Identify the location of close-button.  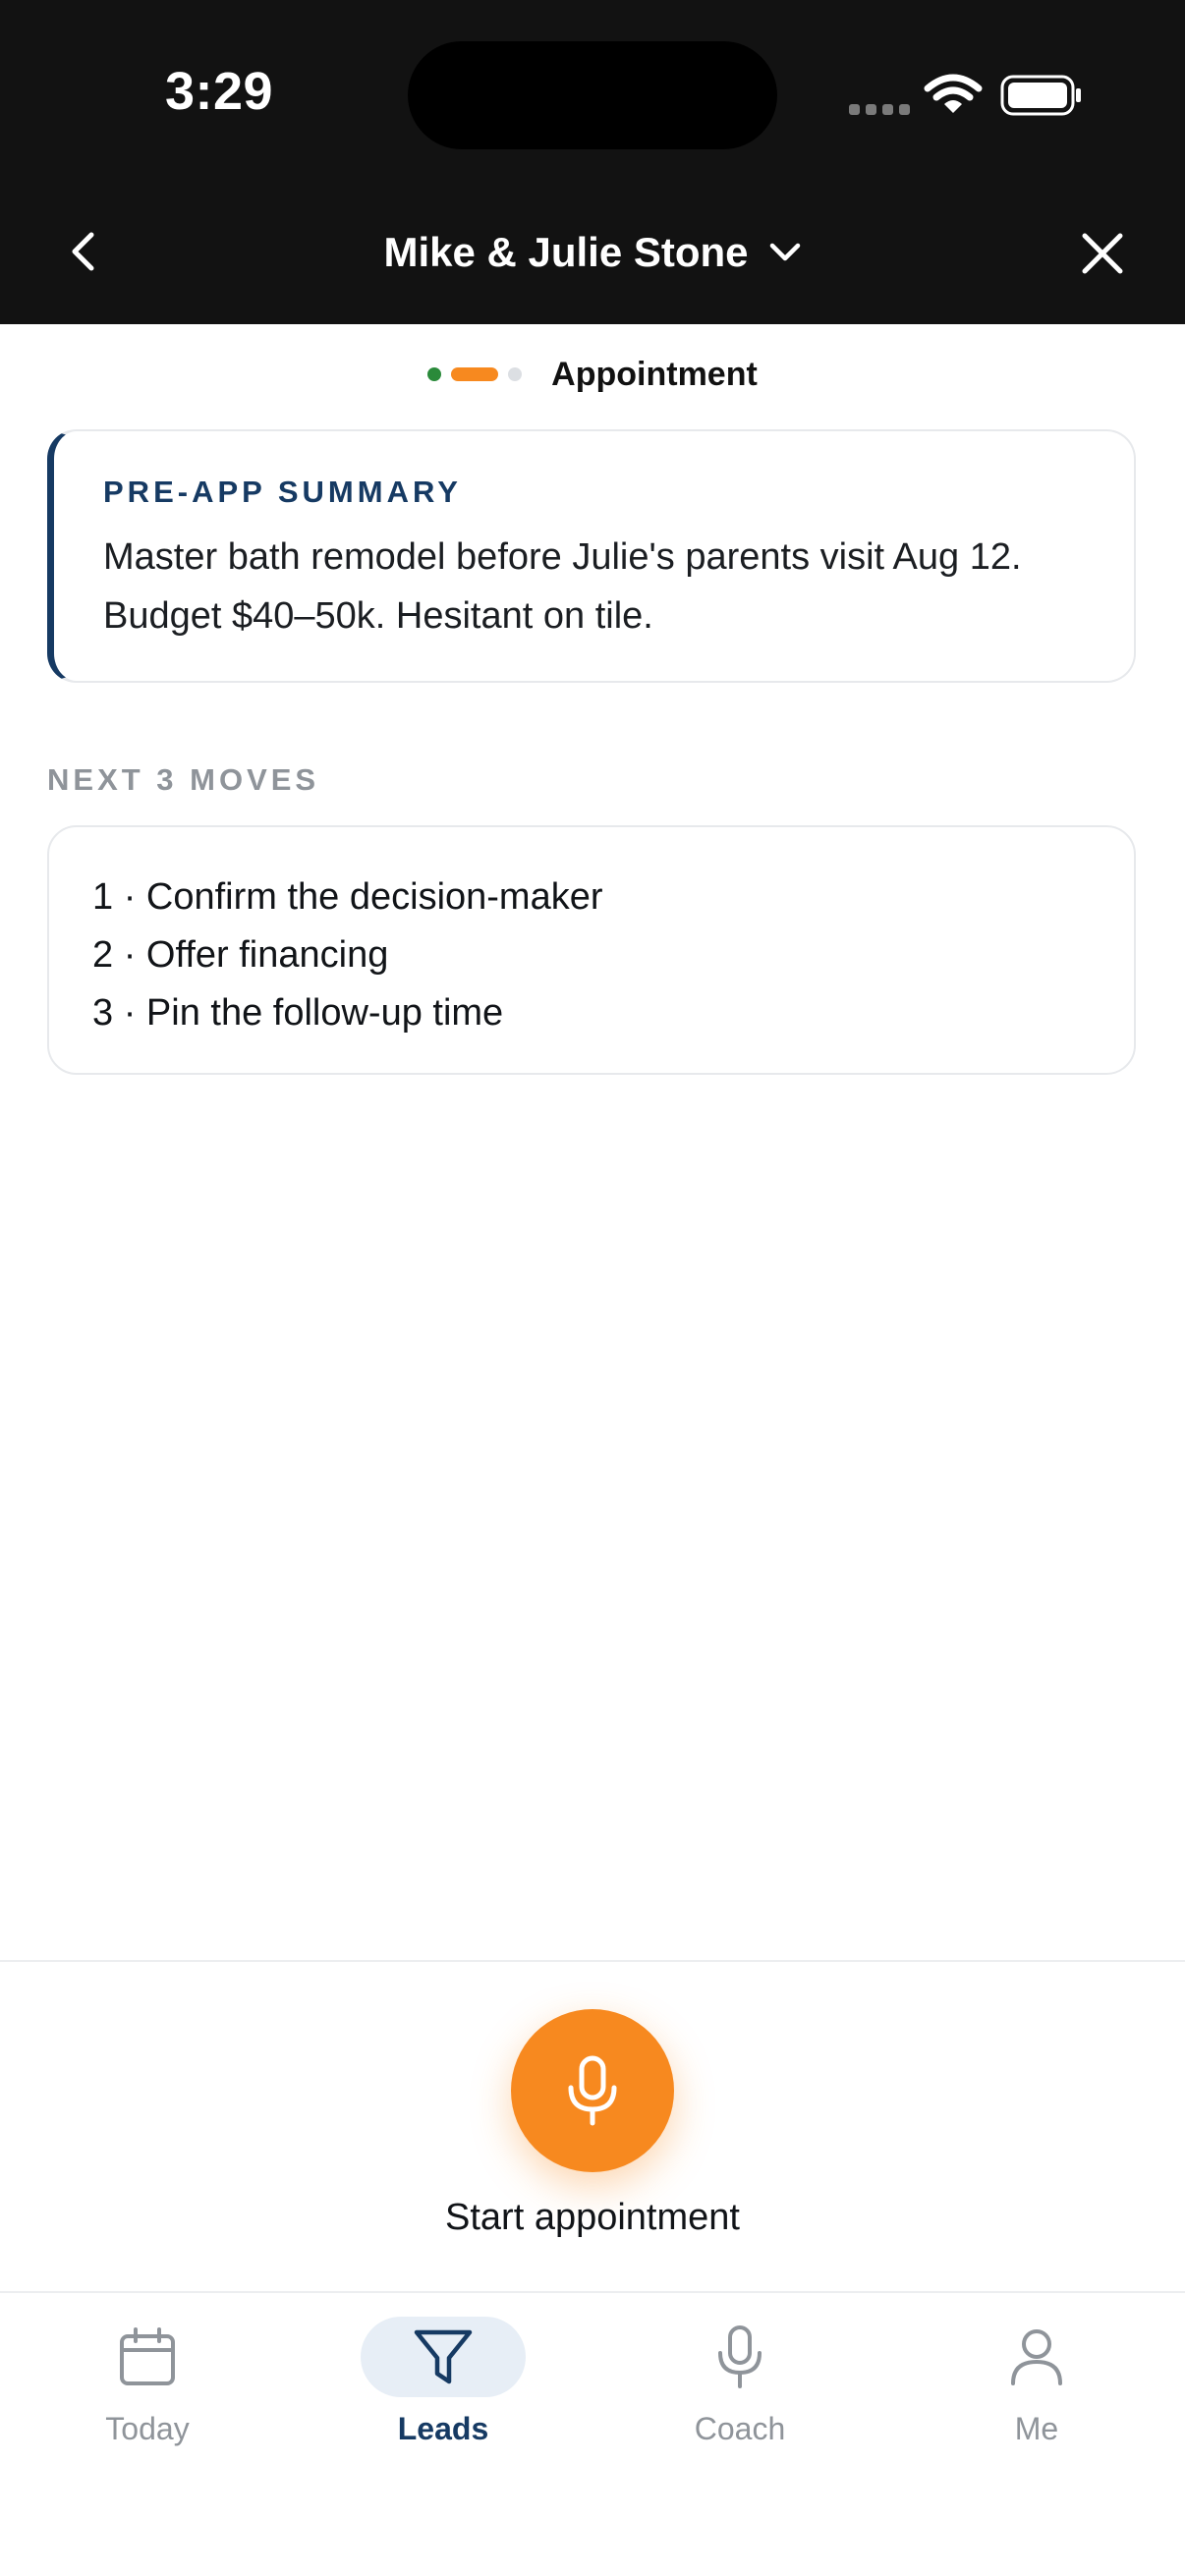
(1103, 253).